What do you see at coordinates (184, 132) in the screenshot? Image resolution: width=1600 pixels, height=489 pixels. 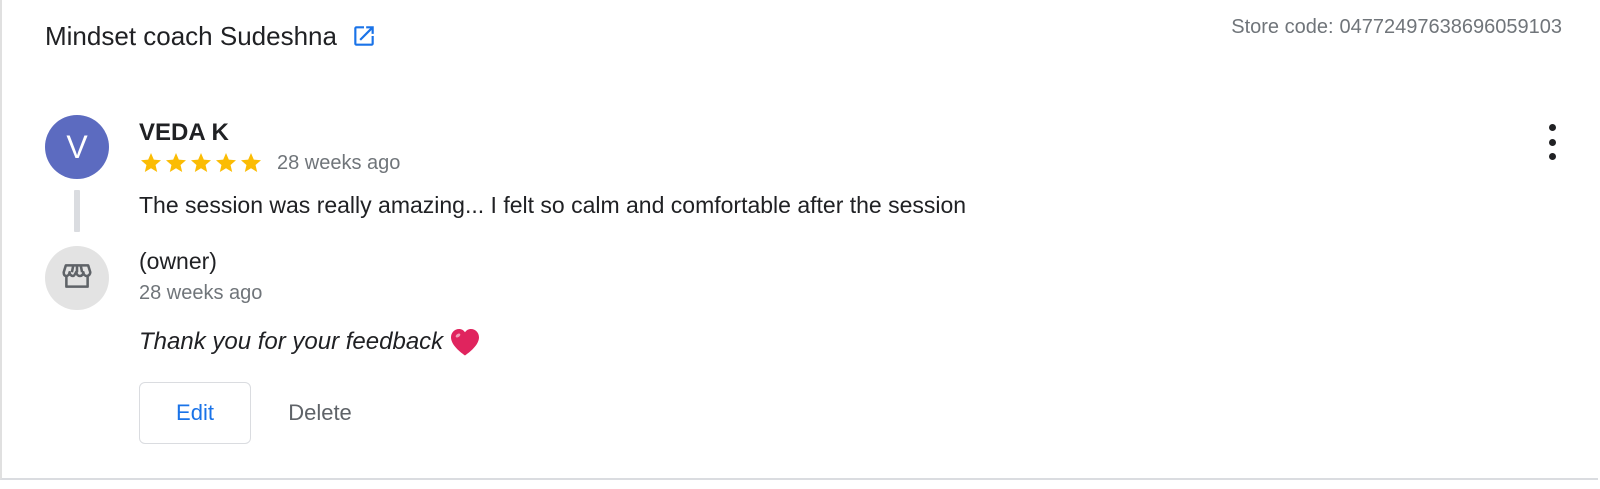 I see `reviewer-name: VEDA K` at bounding box center [184, 132].